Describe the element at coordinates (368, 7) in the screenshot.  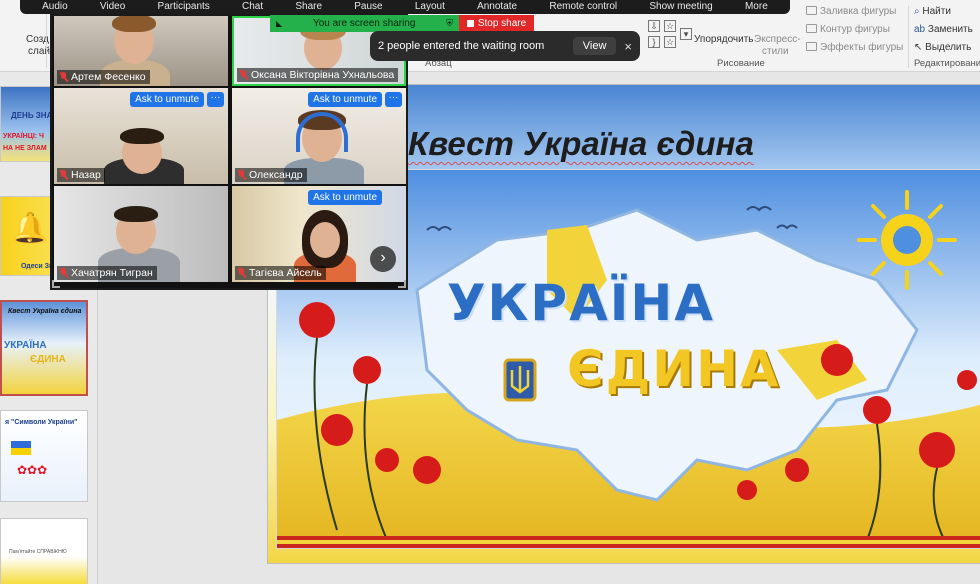
I see `toolbar-pause-button: Pause` at that location.